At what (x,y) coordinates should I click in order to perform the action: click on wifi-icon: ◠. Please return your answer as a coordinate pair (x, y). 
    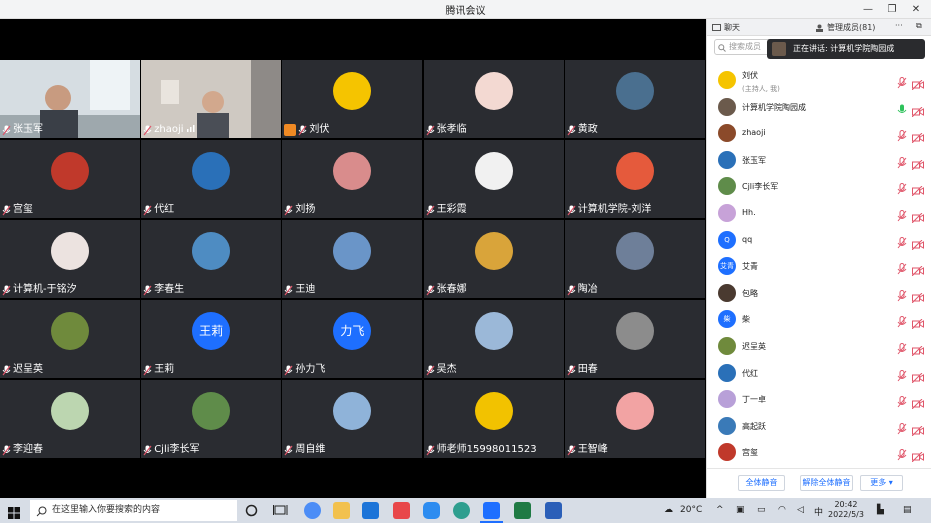
    Looking at the image, I should click on (782, 510).